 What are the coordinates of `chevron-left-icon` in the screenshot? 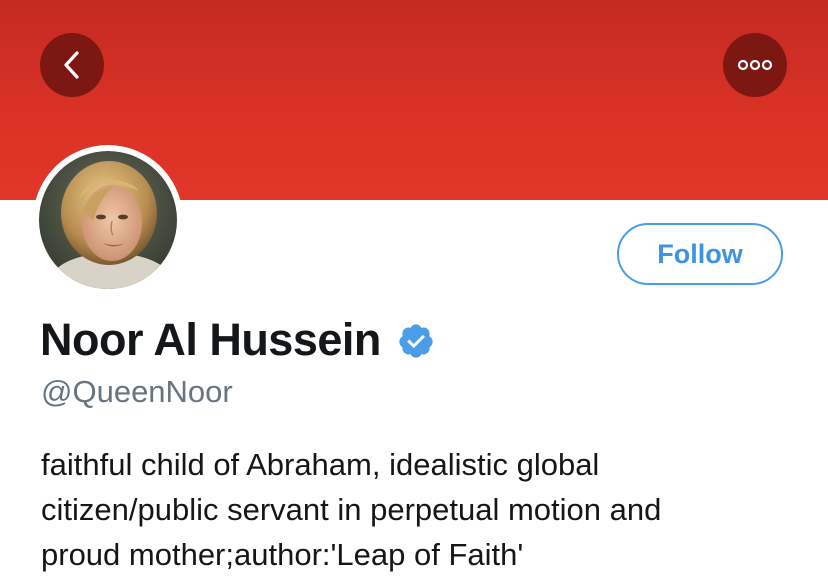 It's located at (71, 65).